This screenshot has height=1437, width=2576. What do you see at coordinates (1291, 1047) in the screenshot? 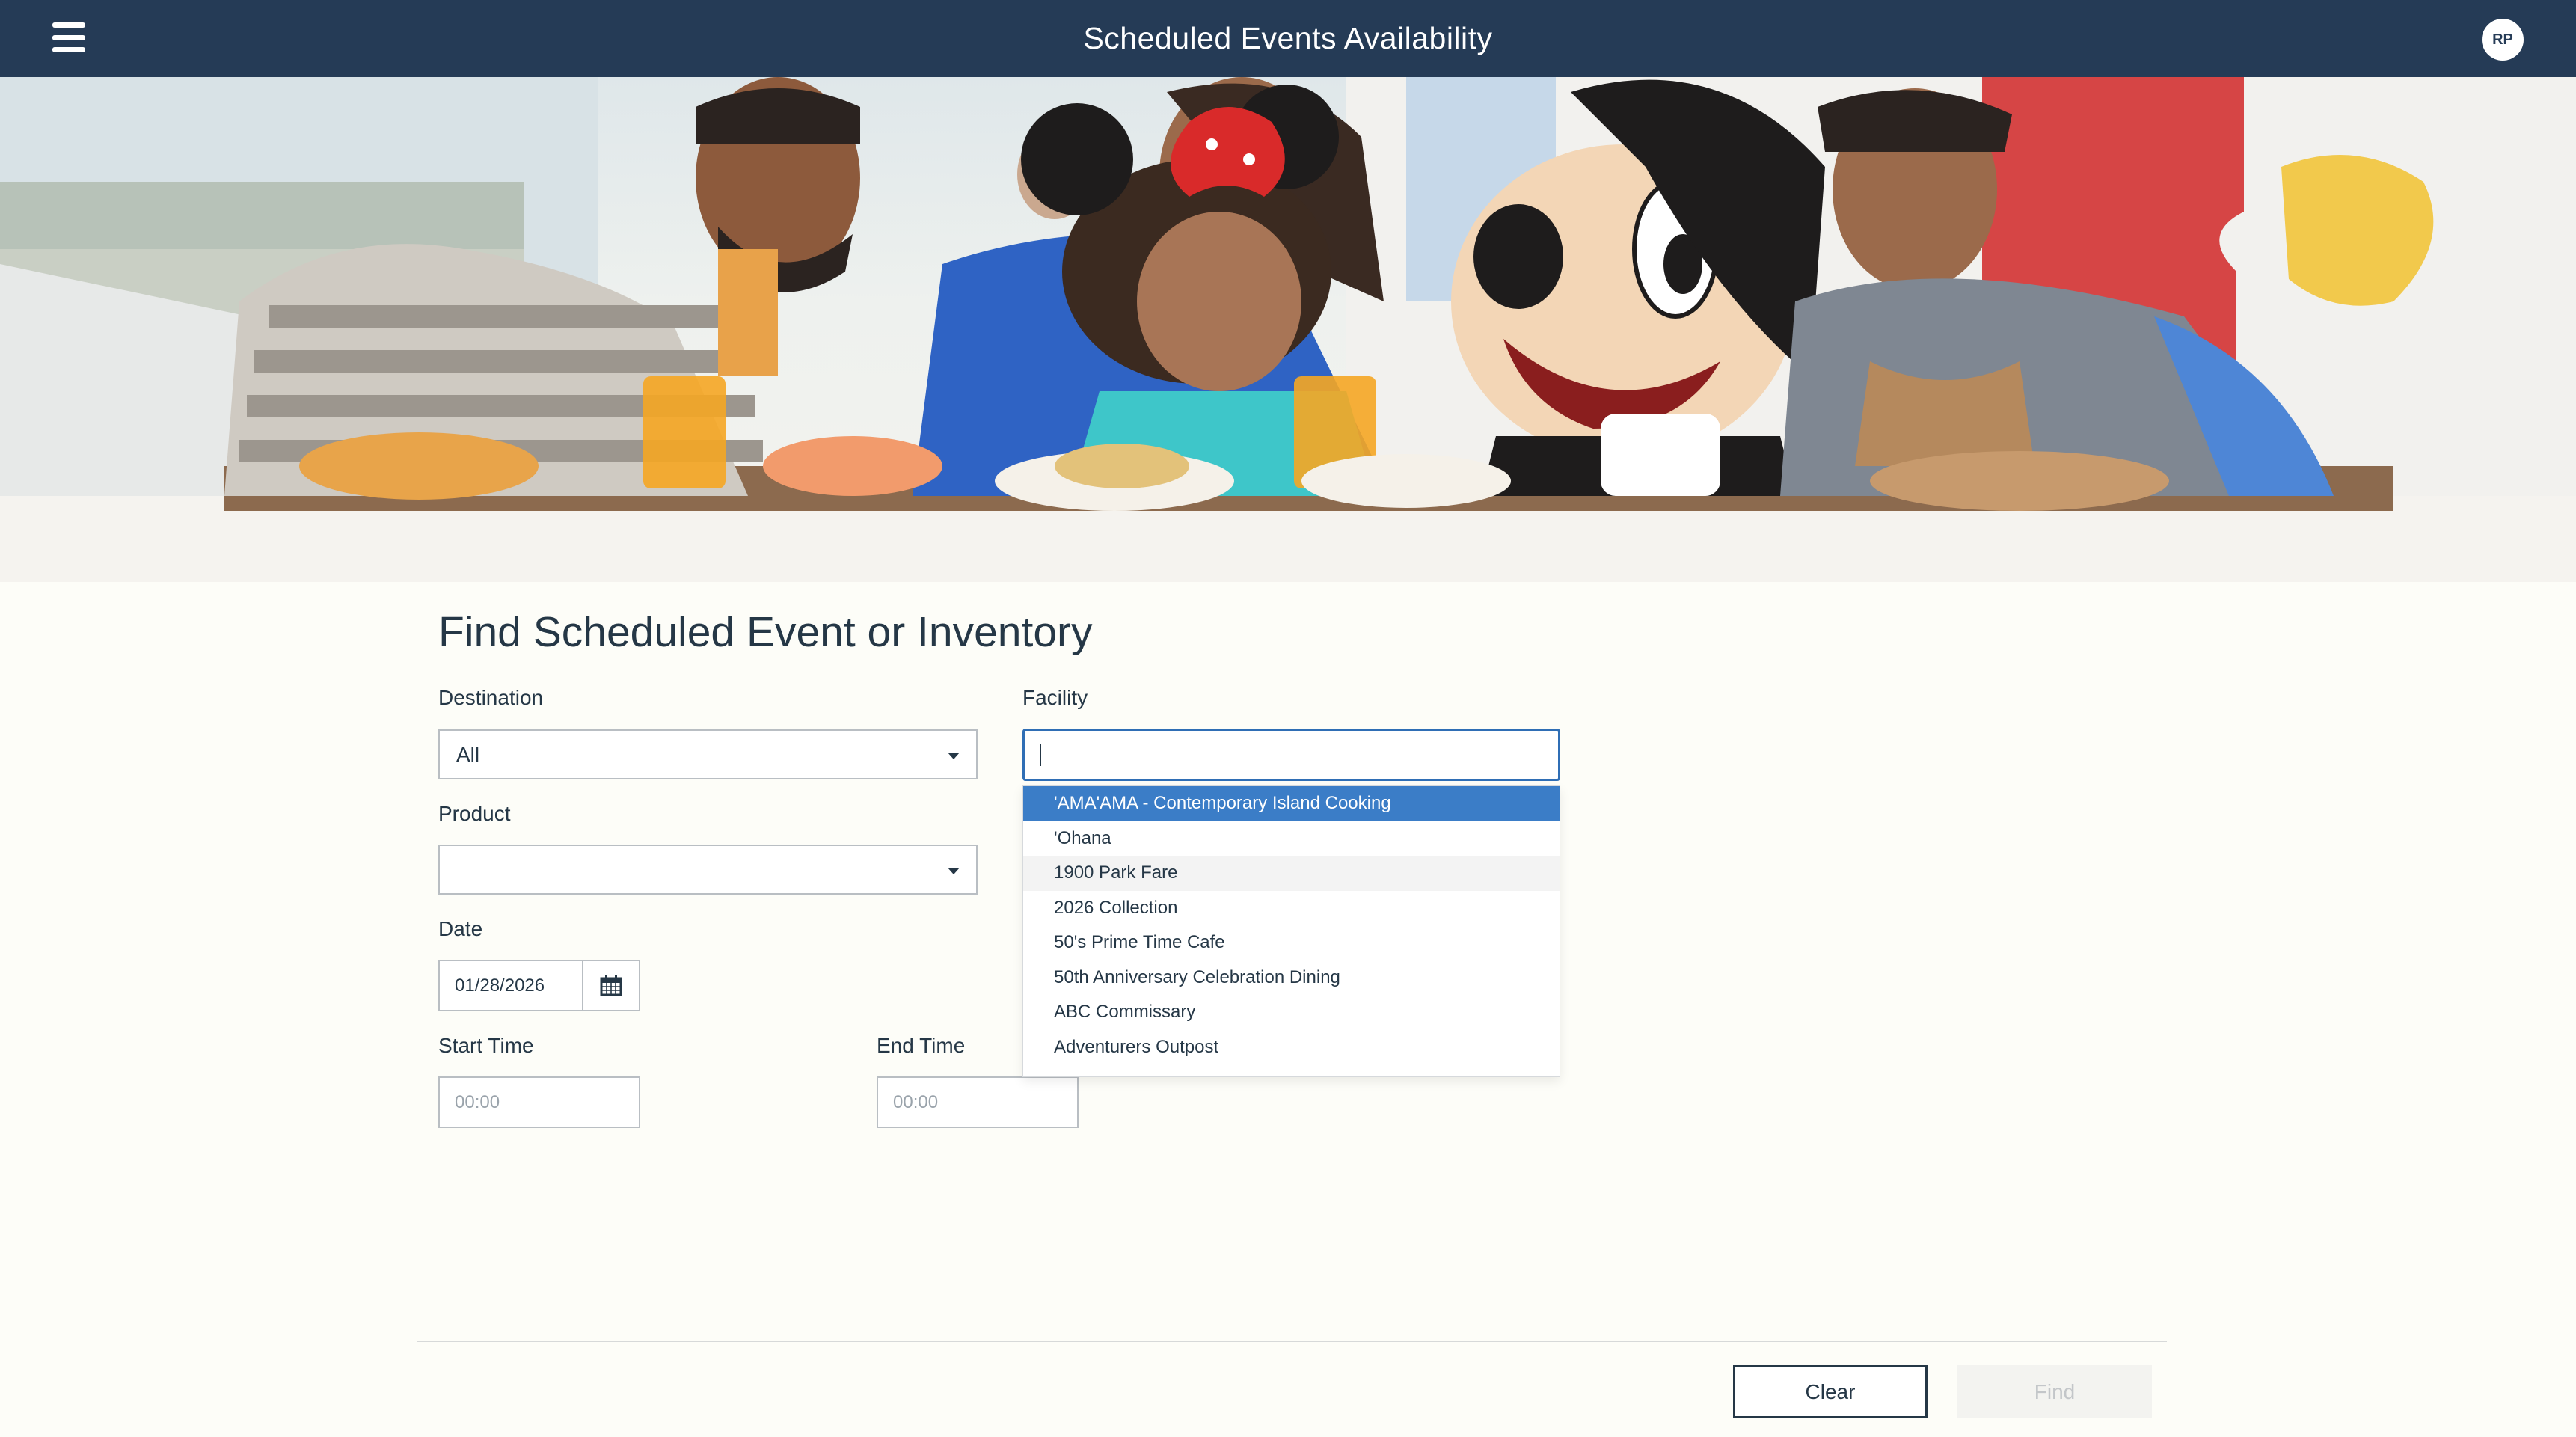
I see `dropdown-option: Adventurers Outpost` at bounding box center [1291, 1047].